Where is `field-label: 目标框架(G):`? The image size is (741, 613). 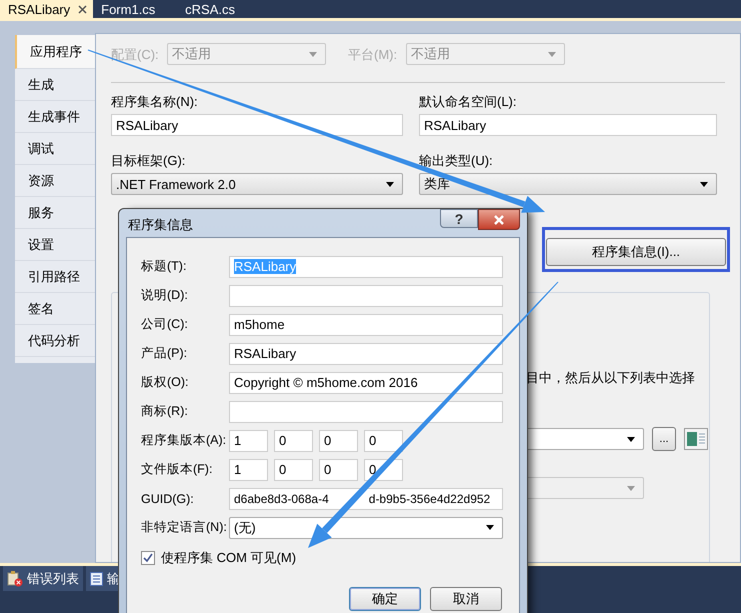 field-label: 目标框架(G): is located at coordinates (148, 161).